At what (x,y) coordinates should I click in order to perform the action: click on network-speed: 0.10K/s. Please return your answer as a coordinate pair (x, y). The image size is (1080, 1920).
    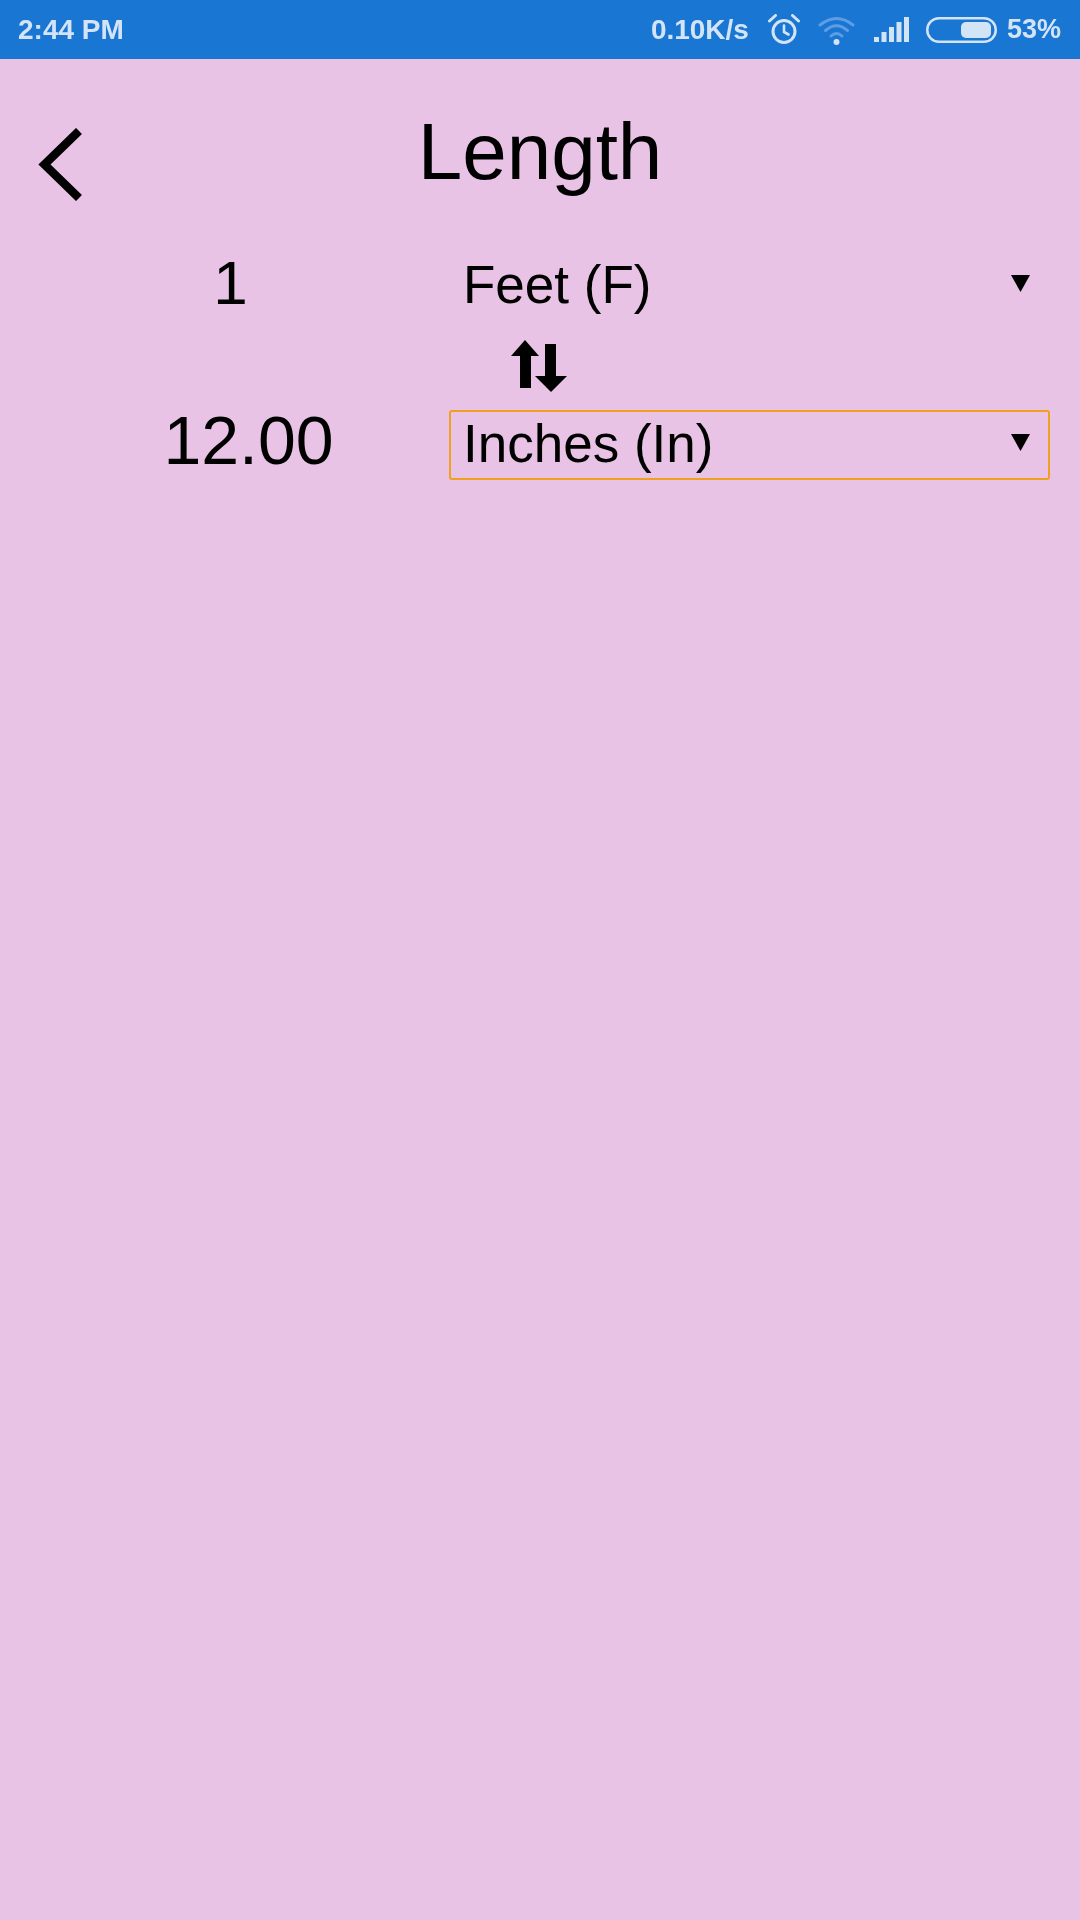
    Looking at the image, I should click on (699, 29).